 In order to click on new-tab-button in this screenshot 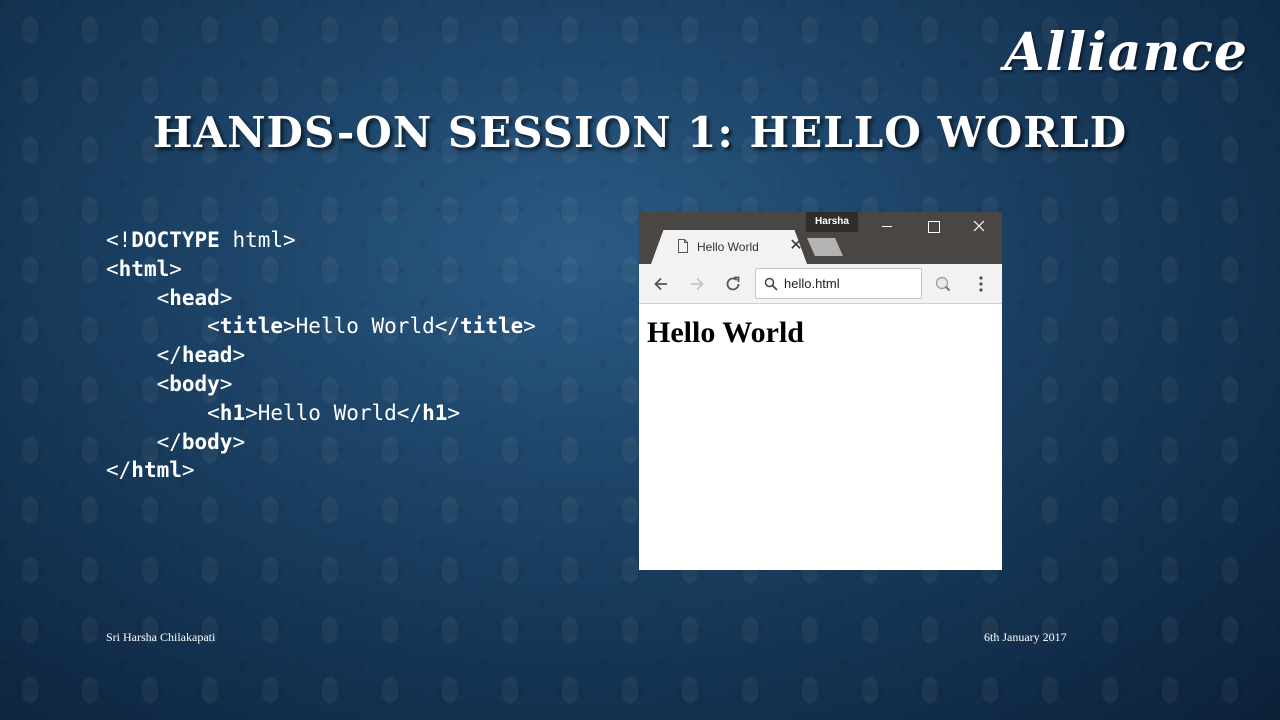, I will do `click(825, 247)`.